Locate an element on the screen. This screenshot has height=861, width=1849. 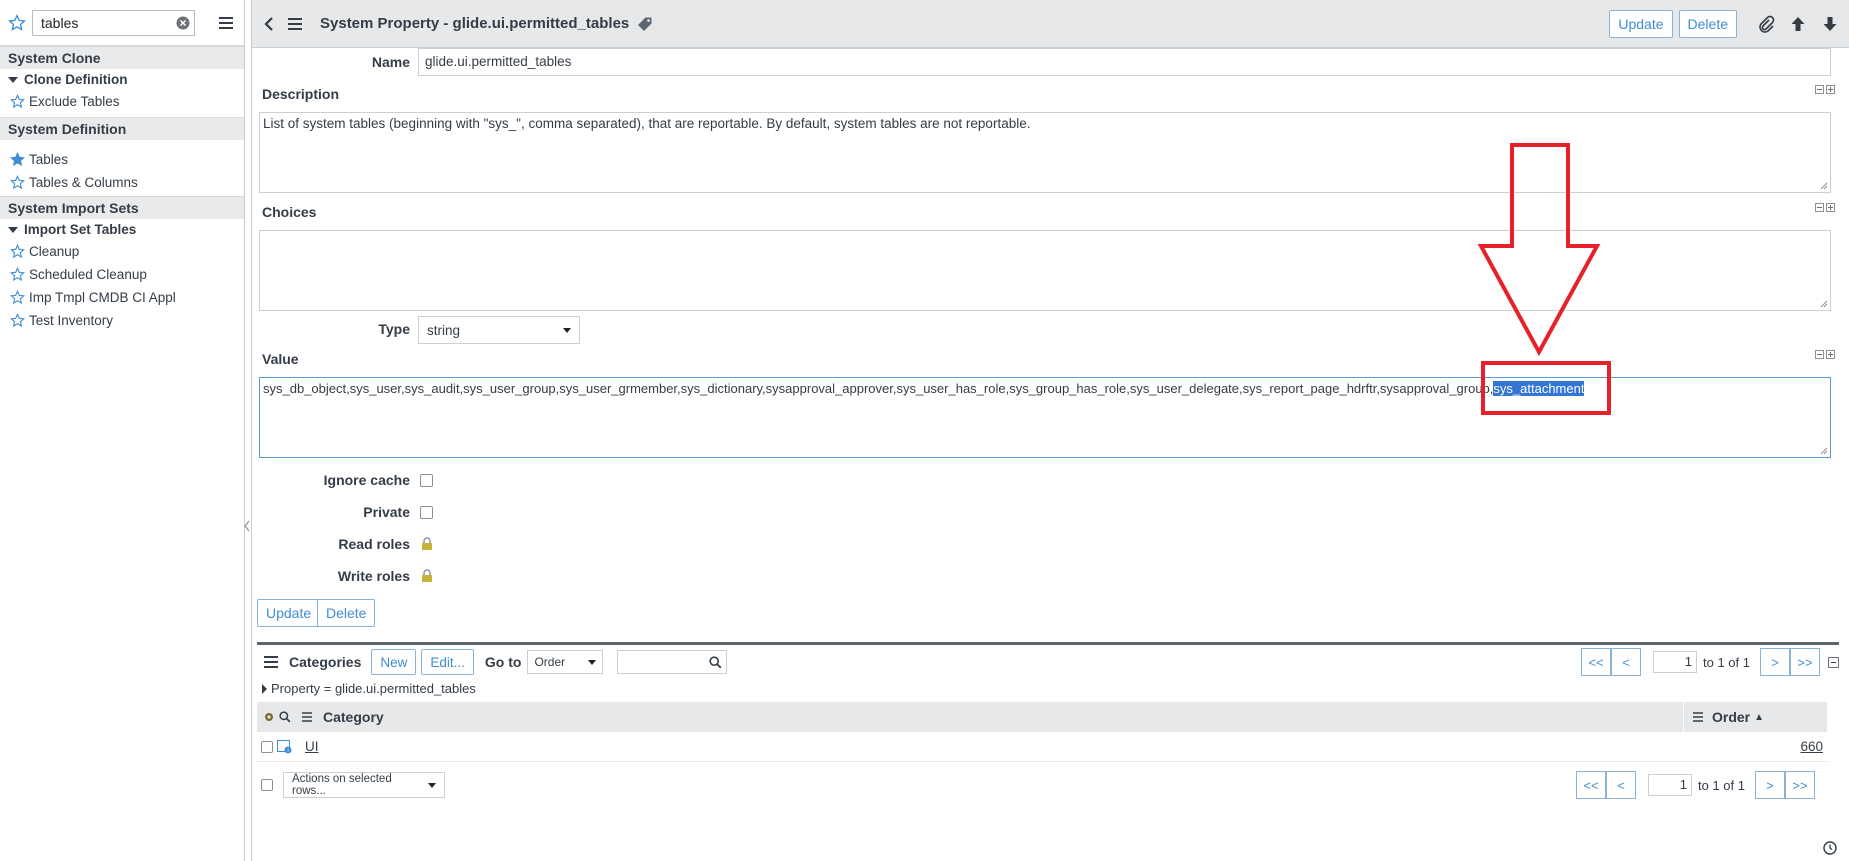
private-label: Private is located at coordinates (386, 512).